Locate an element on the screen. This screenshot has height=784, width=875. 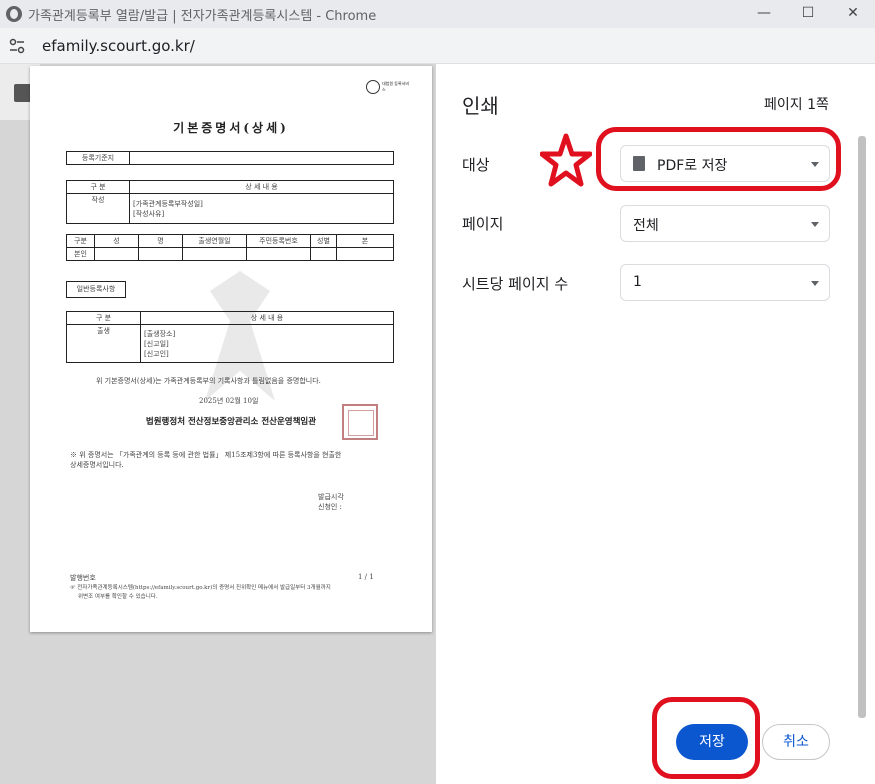
birth-table: 구 분상 세 내 용 출생 [출생장소] [신고일] [신고인] is located at coordinates (230, 337).